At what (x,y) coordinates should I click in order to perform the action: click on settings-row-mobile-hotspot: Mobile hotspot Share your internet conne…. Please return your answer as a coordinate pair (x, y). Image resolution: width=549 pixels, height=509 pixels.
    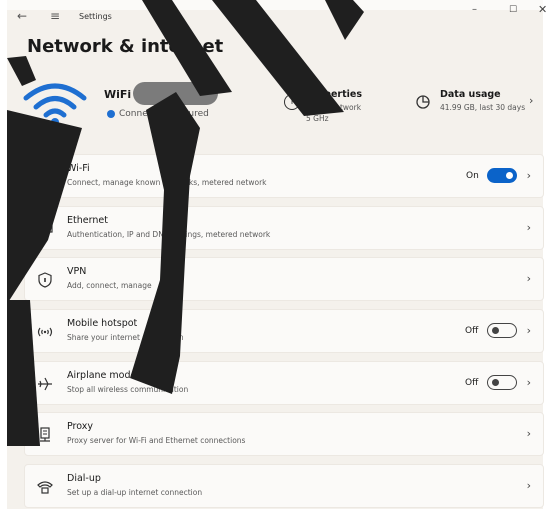
    Looking at the image, I should click on (284, 331).